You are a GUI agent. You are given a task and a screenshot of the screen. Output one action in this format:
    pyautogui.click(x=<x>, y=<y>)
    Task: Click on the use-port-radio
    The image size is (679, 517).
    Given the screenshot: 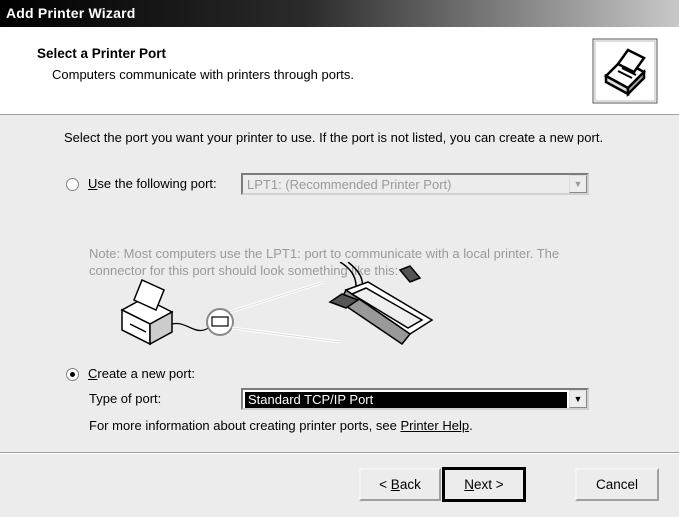 What is the action you would take?
    pyautogui.click(x=72, y=184)
    